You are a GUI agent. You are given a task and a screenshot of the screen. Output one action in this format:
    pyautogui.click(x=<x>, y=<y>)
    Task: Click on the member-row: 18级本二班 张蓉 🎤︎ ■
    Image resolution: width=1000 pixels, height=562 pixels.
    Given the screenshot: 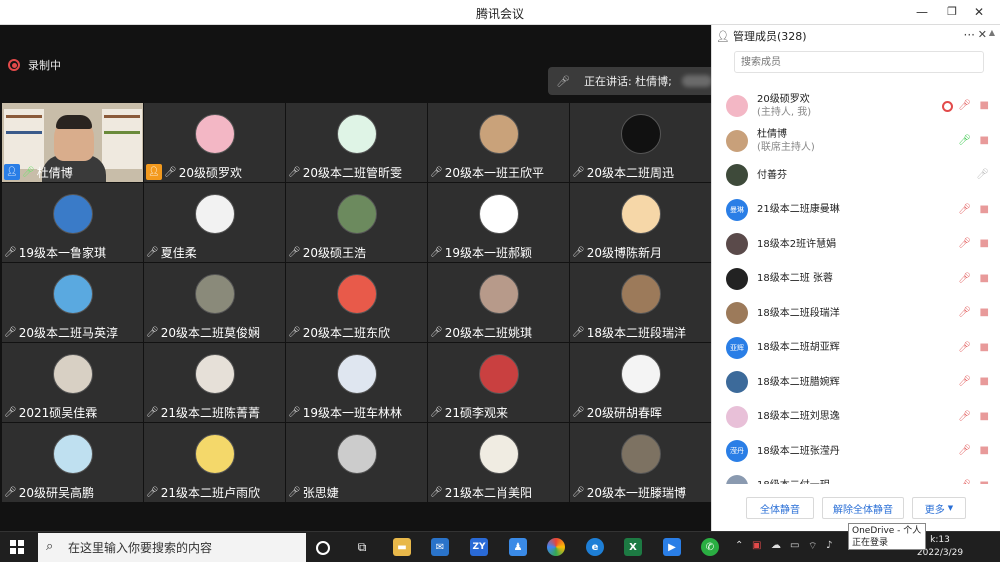 What is the action you would take?
    pyautogui.click(x=856, y=279)
    